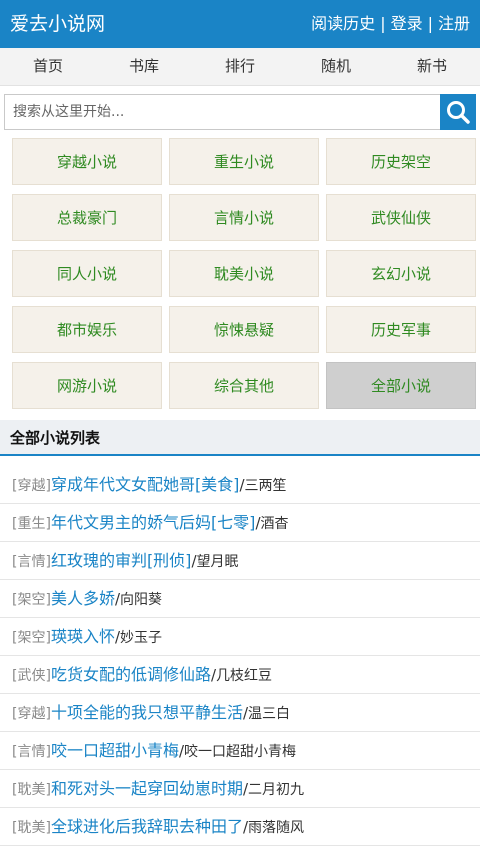 This screenshot has width=480, height=852. I want to click on category-all: 全部小说, so click(401, 385).